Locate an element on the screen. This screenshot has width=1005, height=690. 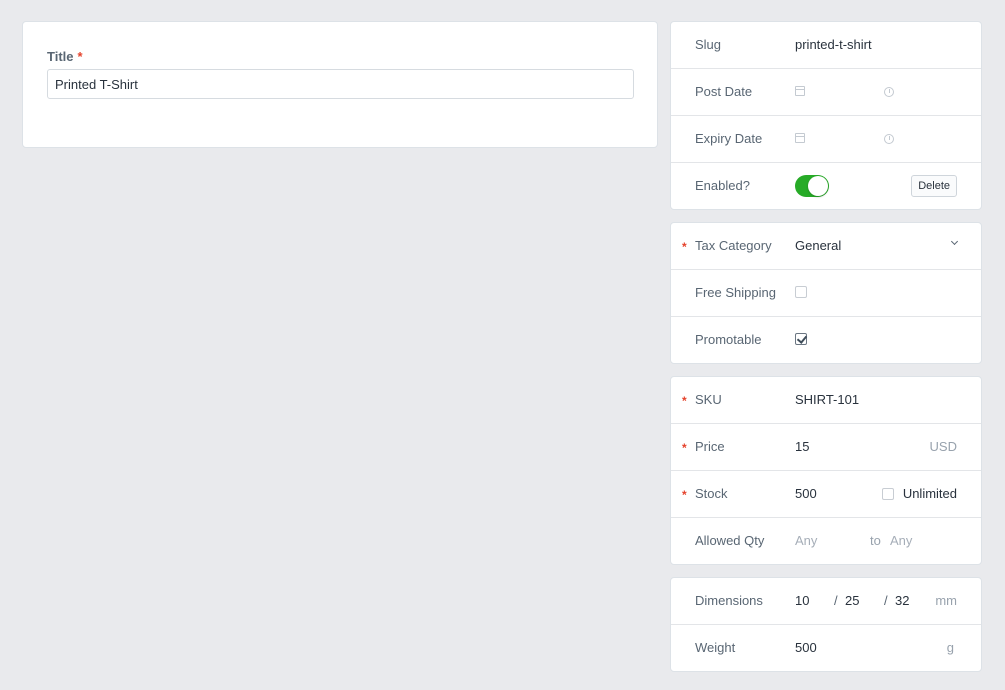
price-currency: USD is located at coordinates (943, 446).